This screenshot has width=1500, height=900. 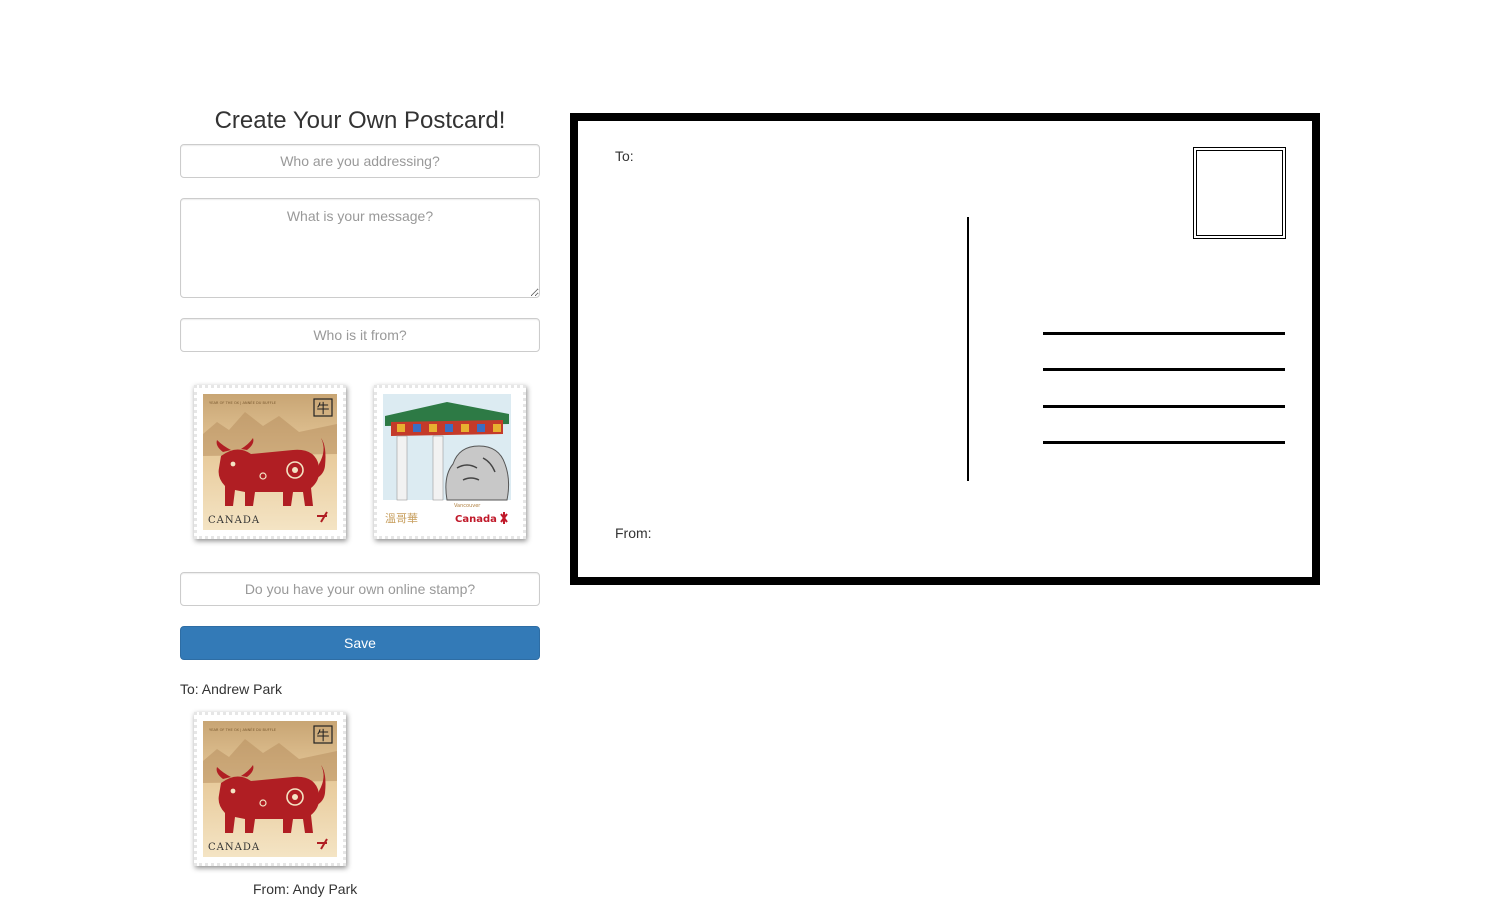 What do you see at coordinates (305, 889) in the screenshot?
I see `saved-from-text: From: Andy Park` at bounding box center [305, 889].